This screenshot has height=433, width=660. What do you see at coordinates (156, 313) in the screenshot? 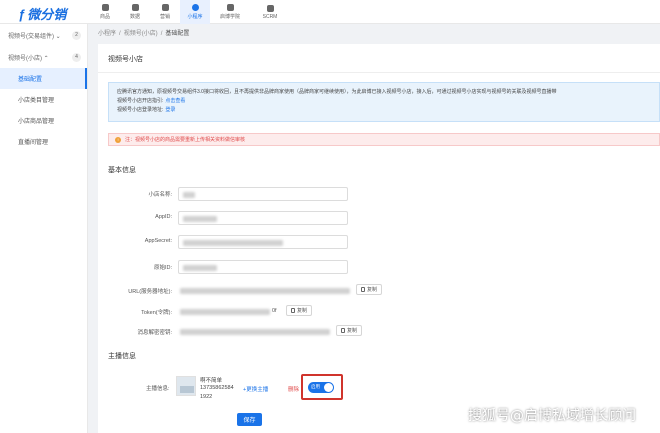
I see `field-label: Token(令牌):` at bounding box center [156, 313].